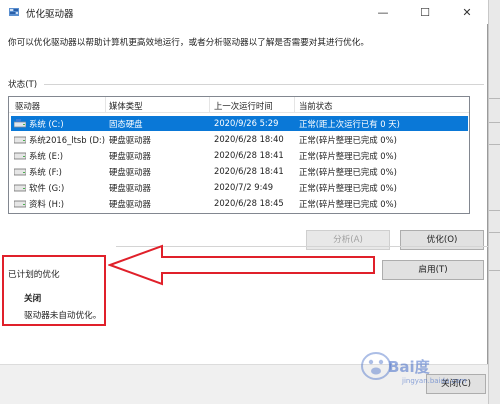 The height and width of the screenshot is (404, 500). I want to click on drive-list-header: 驱动器 媒体类型 上一次运行时间 当前状态, so click(239, 105).